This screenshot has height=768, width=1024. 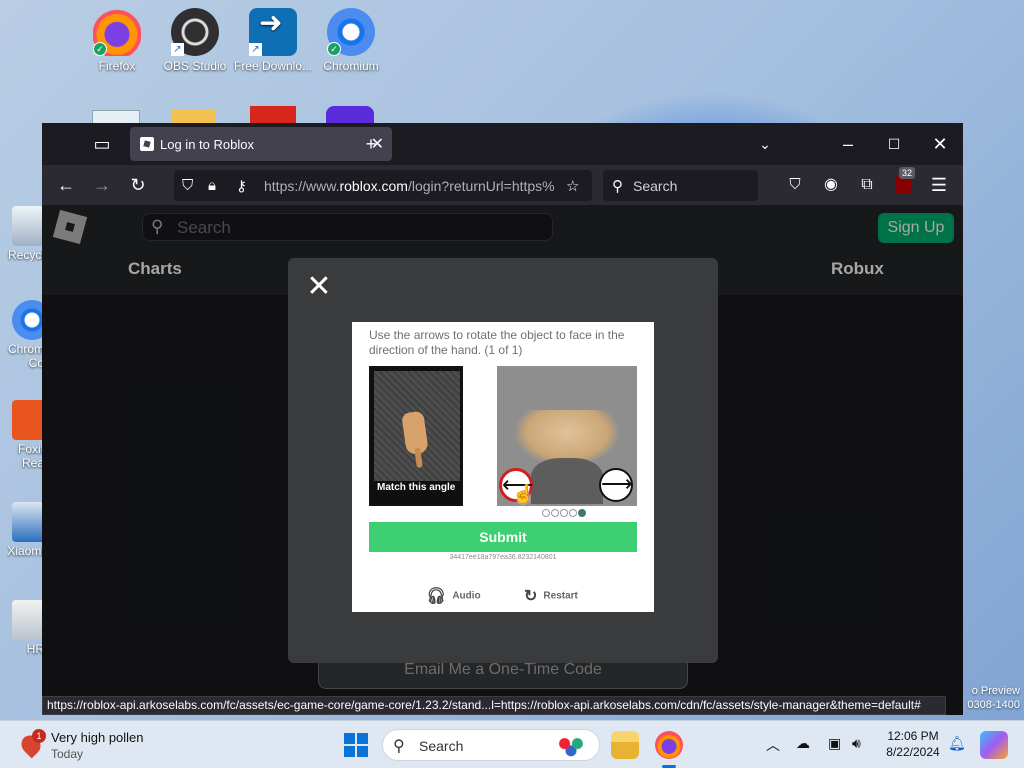 I want to click on tray-chevron-icon: ︿, so click(x=773, y=745).